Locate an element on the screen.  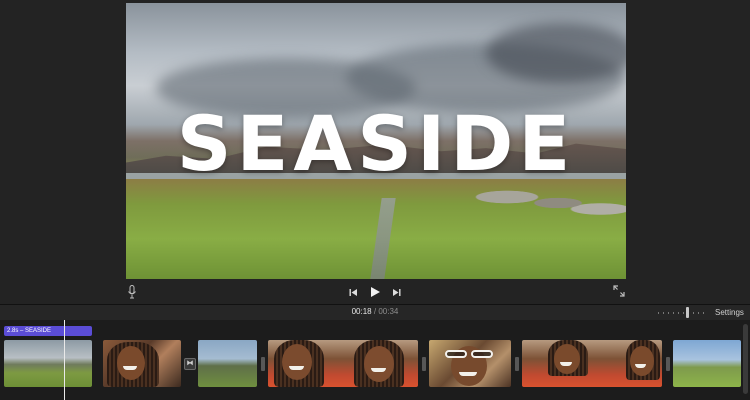
timecode: 00:18 / 00:34 is located at coordinates (375, 311).